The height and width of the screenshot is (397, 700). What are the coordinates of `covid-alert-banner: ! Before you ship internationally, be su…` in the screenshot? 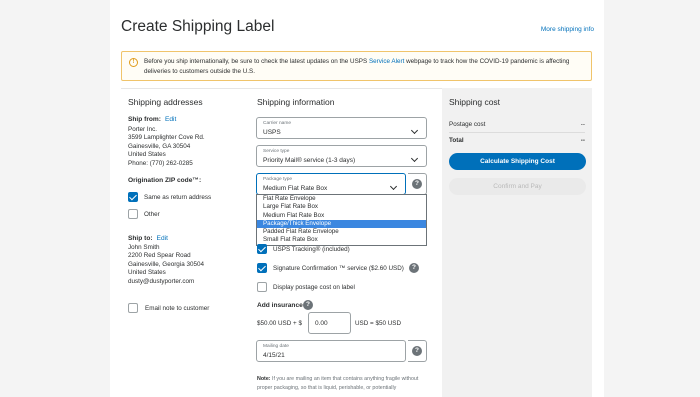 It's located at (356, 66).